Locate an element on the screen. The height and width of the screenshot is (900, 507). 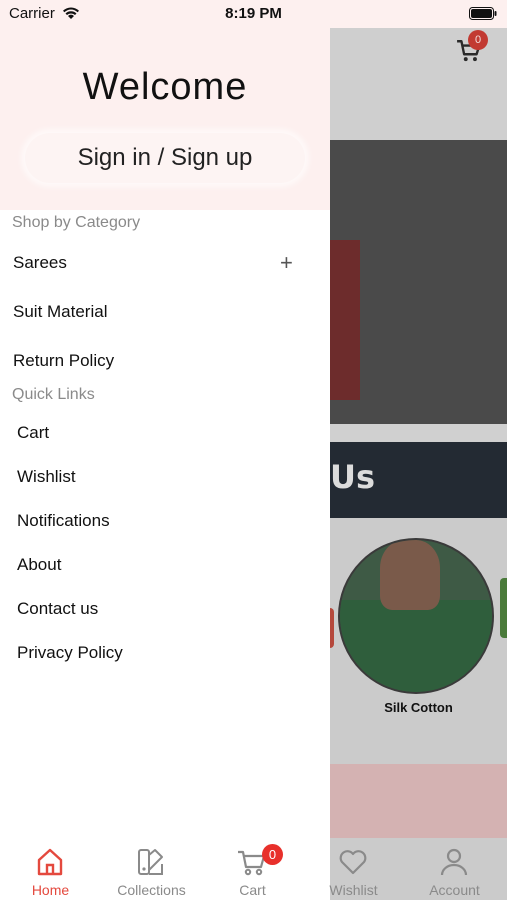
header-strip: 0 is located at coordinates (418, 84).